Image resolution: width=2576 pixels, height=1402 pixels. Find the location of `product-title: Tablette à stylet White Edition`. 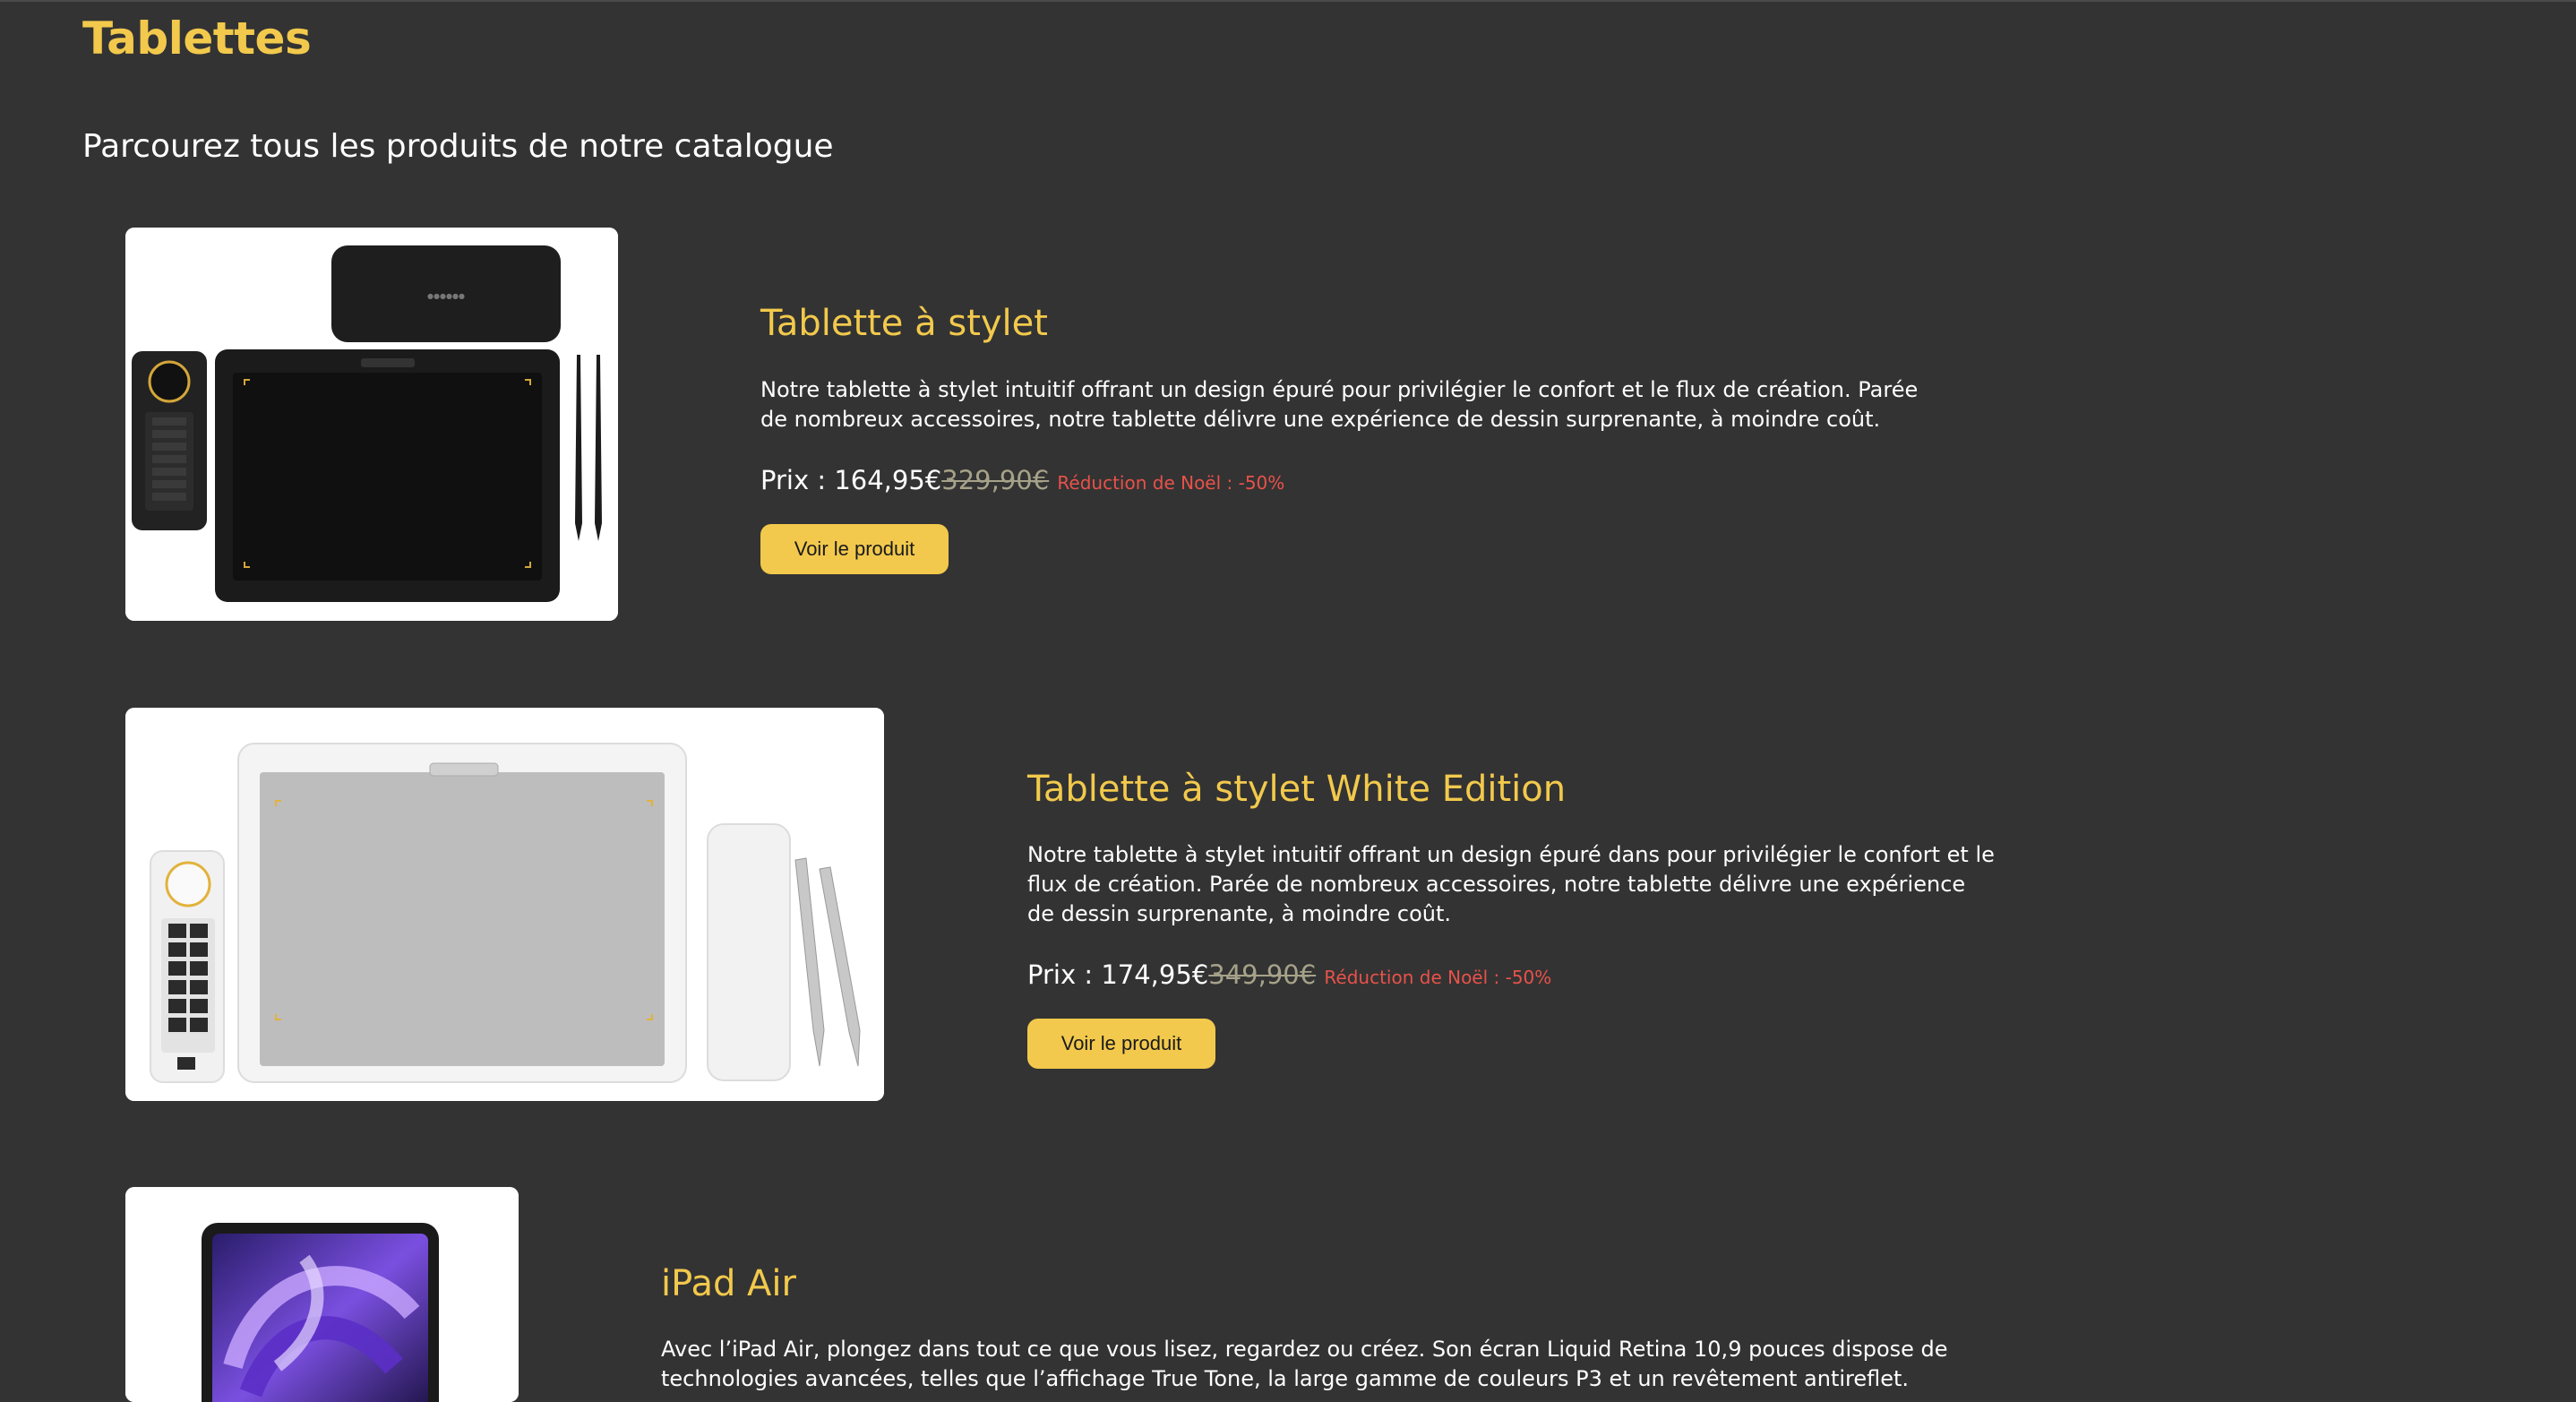

product-title: Tablette à stylet White Edition is located at coordinates (1297, 789).